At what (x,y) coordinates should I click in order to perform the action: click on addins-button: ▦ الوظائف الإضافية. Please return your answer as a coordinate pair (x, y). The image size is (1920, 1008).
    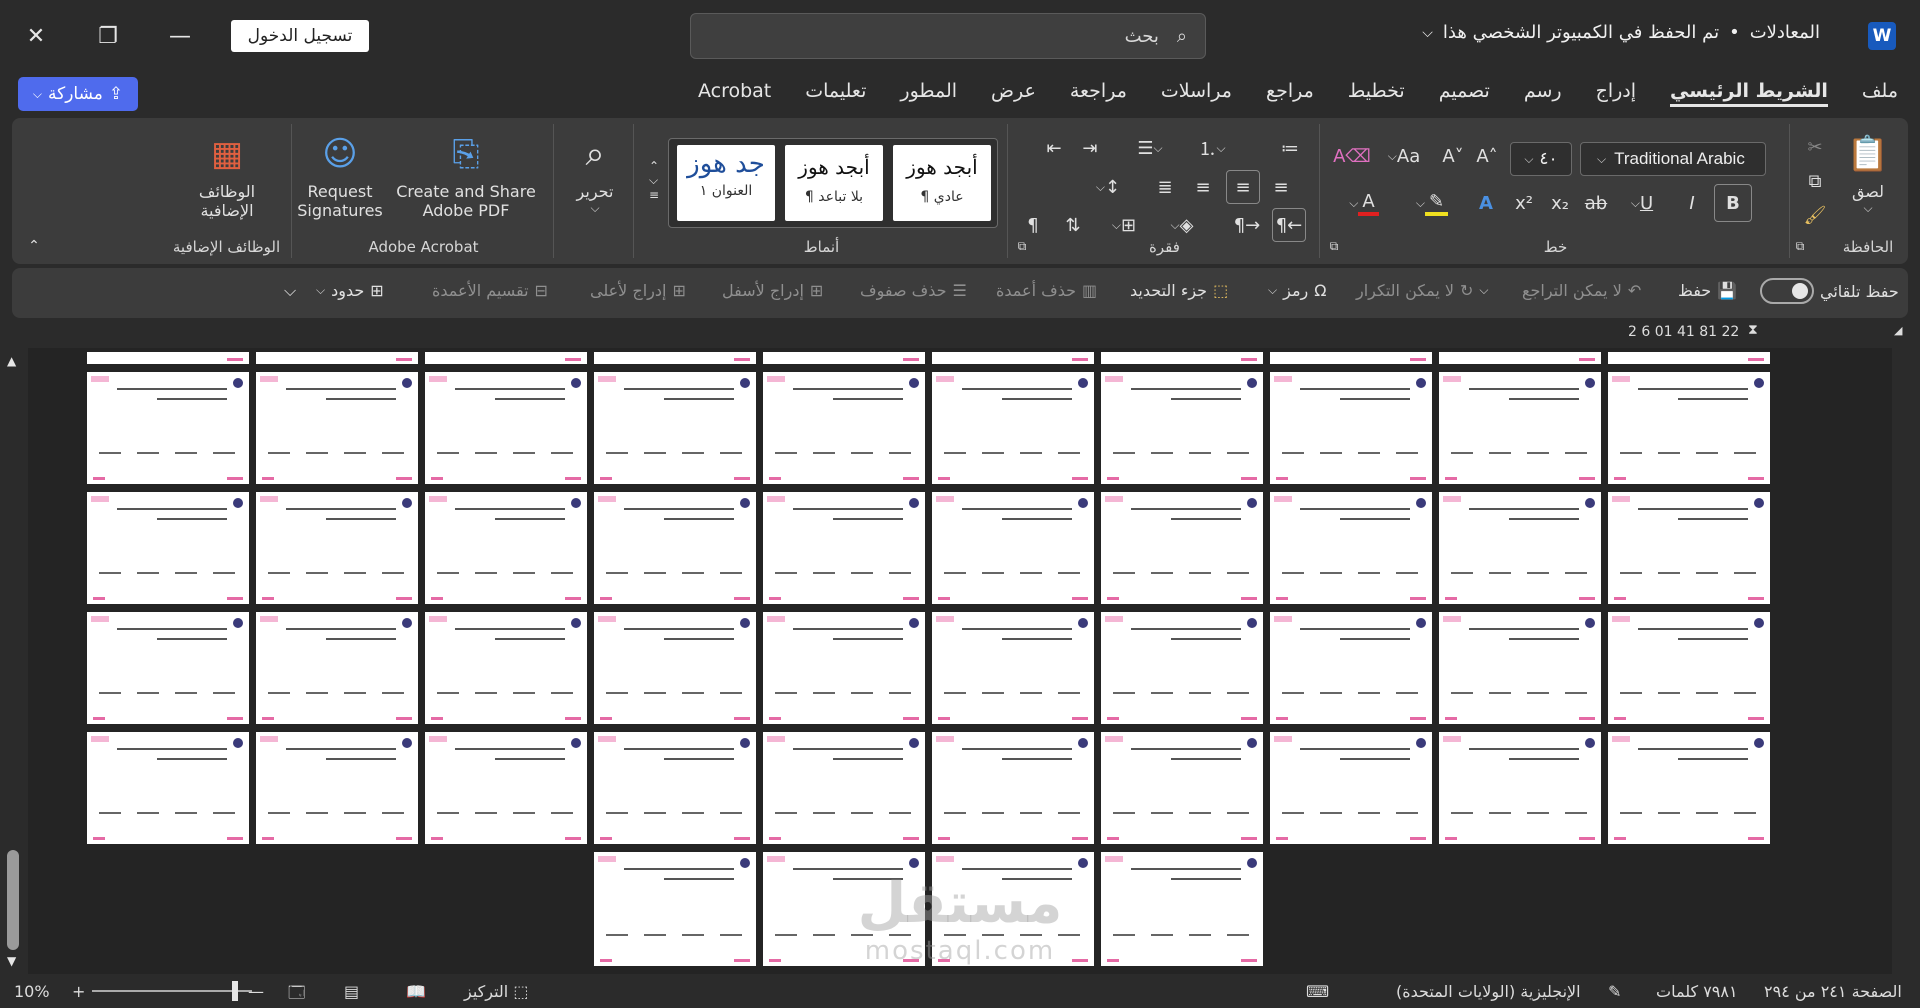
    Looking at the image, I should click on (227, 176).